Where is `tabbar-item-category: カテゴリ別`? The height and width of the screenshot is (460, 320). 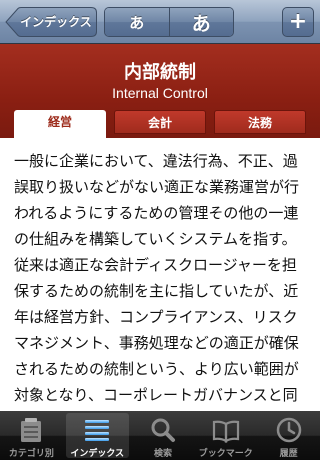
tabbar-item-category: カテゴリ別 is located at coordinates (31, 435).